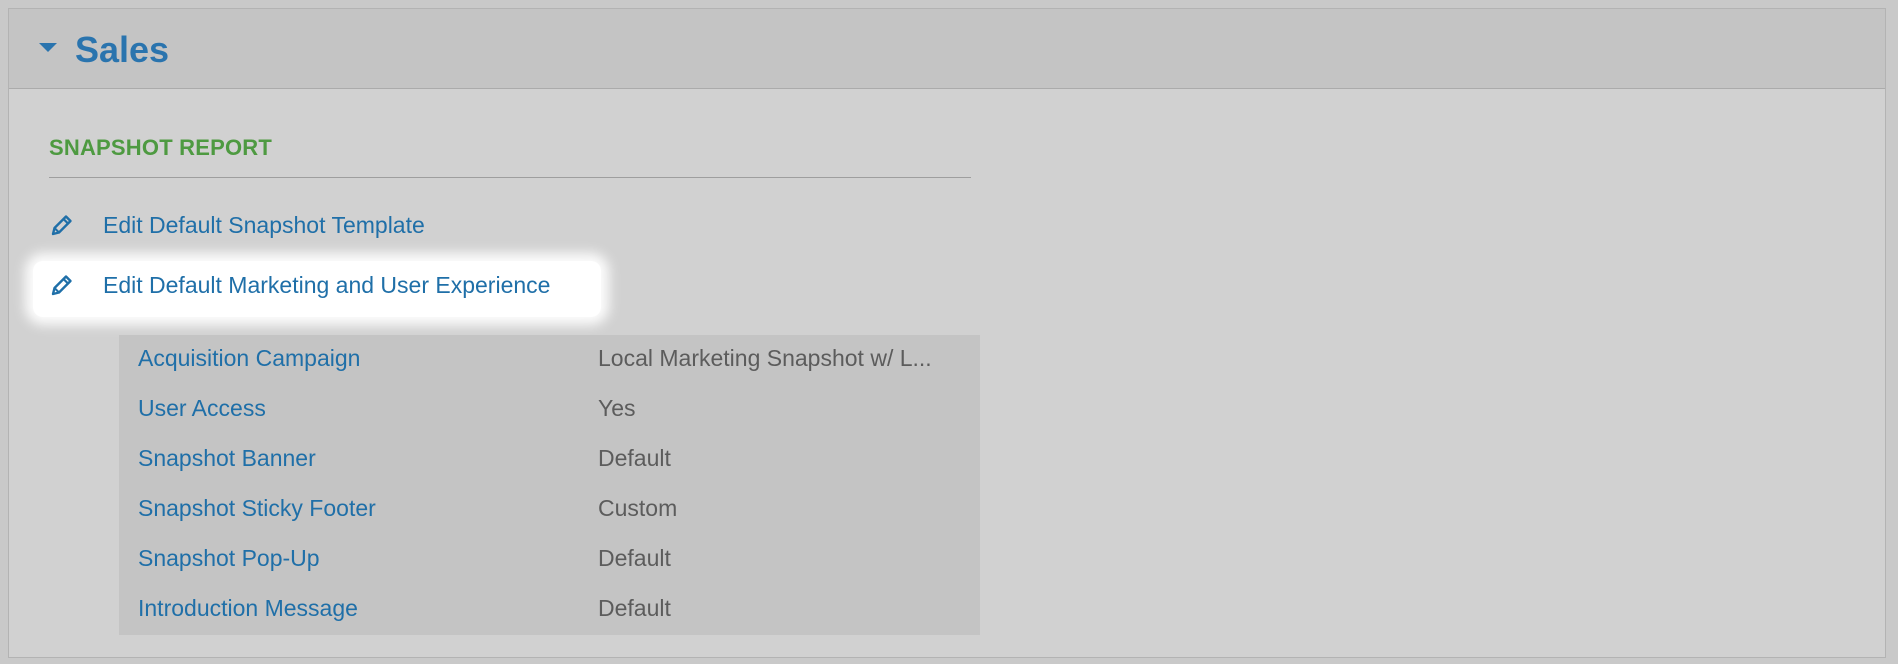 The image size is (1898, 664). I want to click on detail-row: Snapshot Pop-Up Default, so click(549, 560).